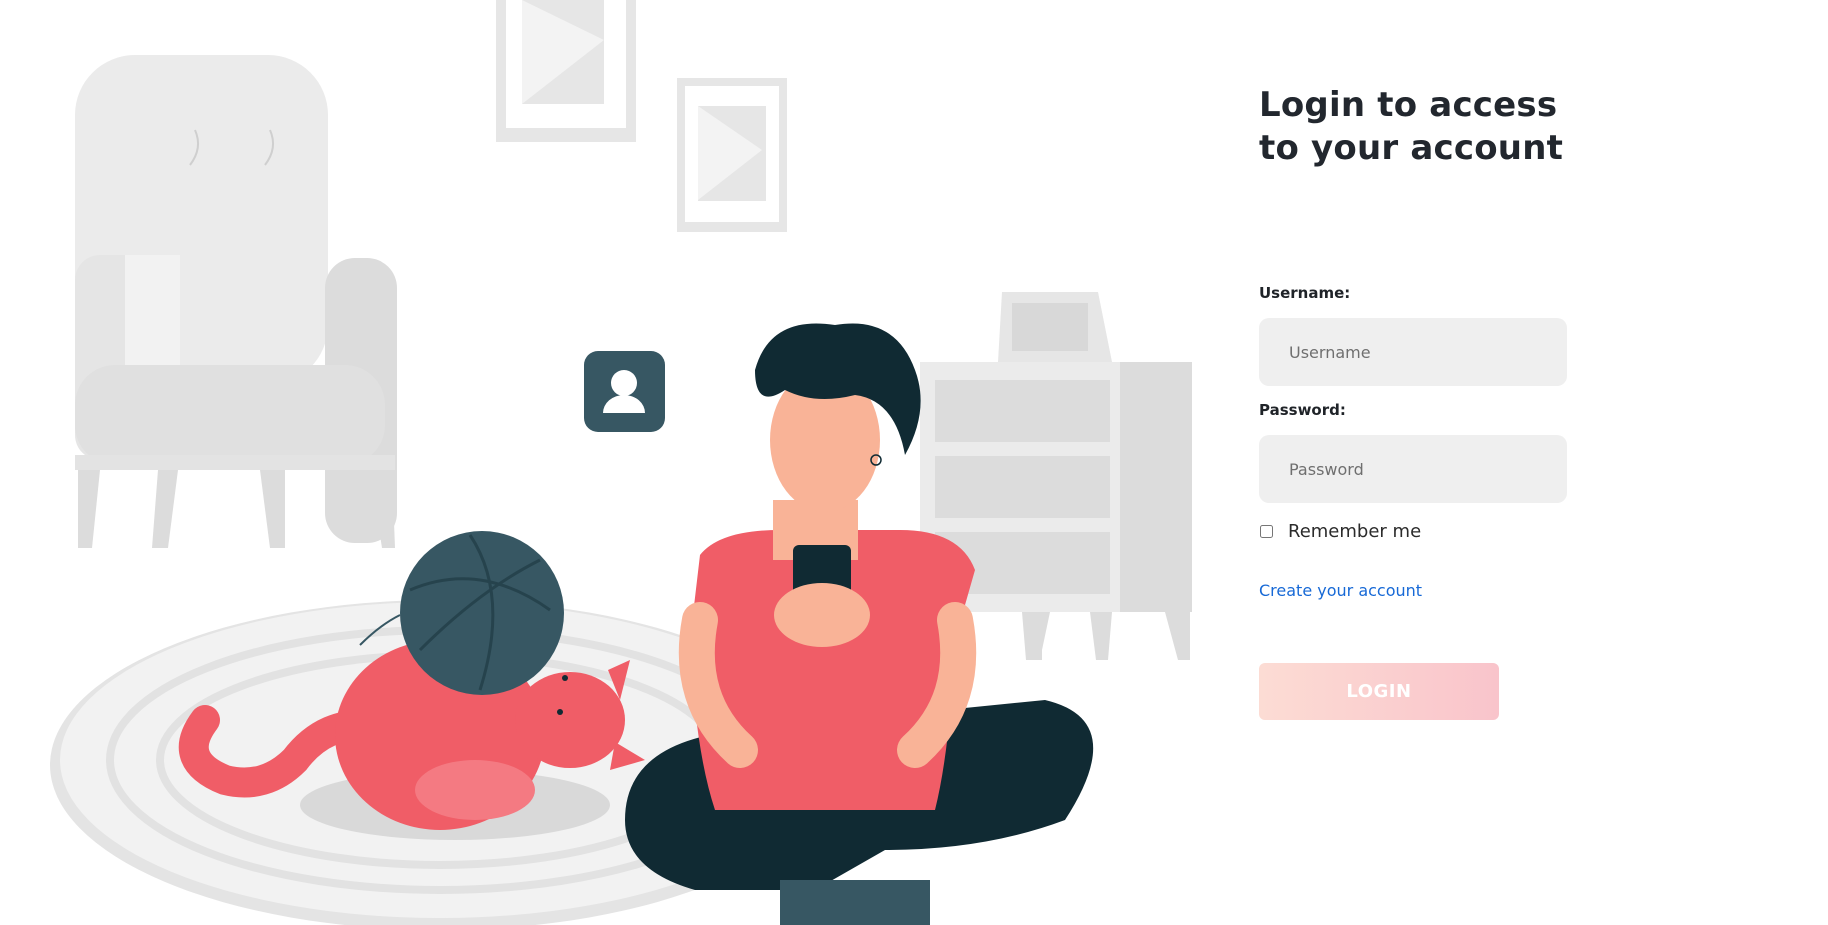 Image resolution: width=1828 pixels, height=925 pixels. What do you see at coordinates (1305, 293) in the screenshot?
I see `username-label: Username:` at bounding box center [1305, 293].